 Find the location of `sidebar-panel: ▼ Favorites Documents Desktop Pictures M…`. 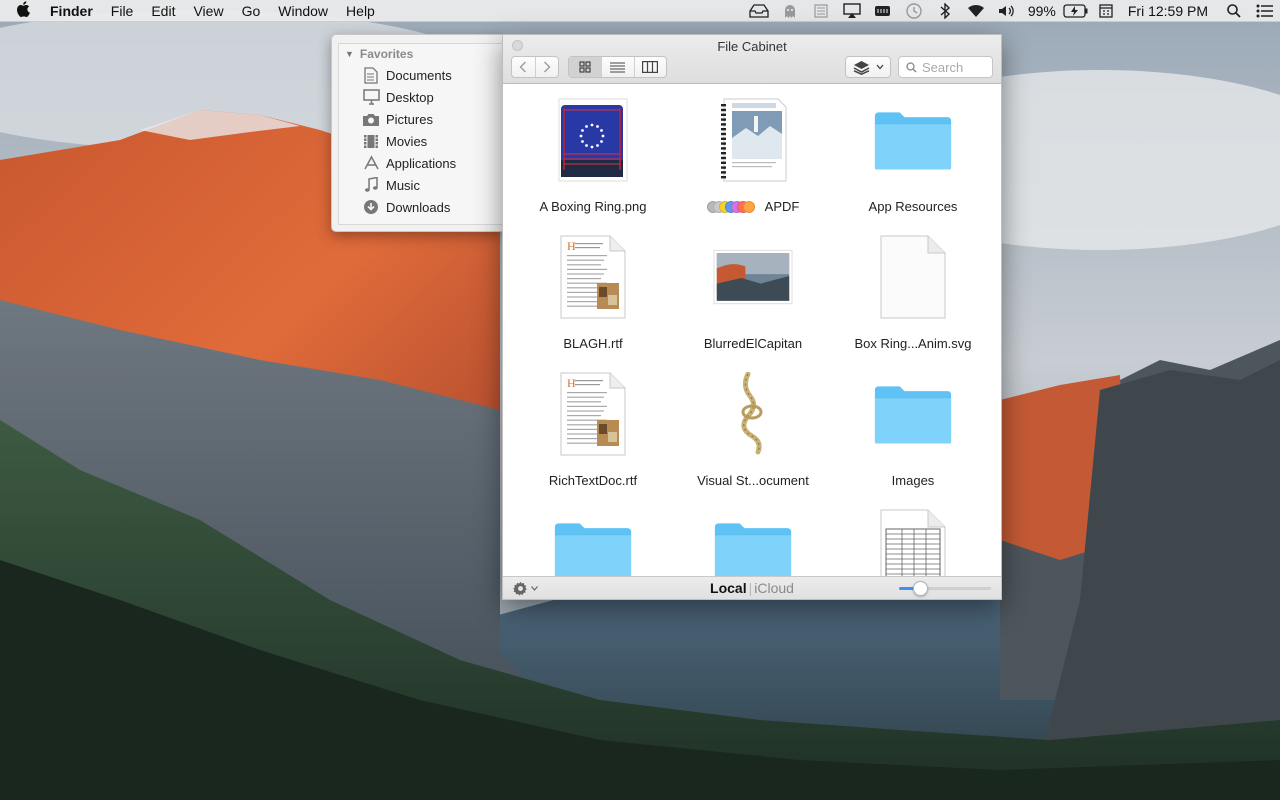

sidebar-panel: ▼ Favorites Documents Desktop Pictures M… is located at coordinates (417, 133).